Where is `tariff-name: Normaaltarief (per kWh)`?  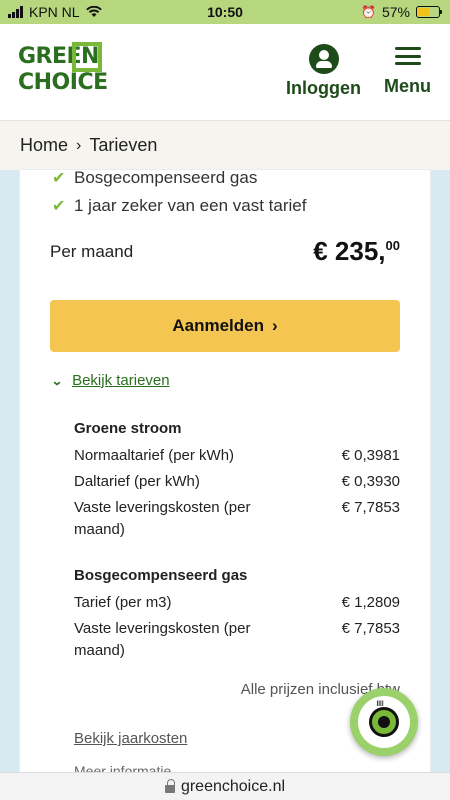
tariff-name: Normaaltarief (per kWh) is located at coordinates (154, 455).